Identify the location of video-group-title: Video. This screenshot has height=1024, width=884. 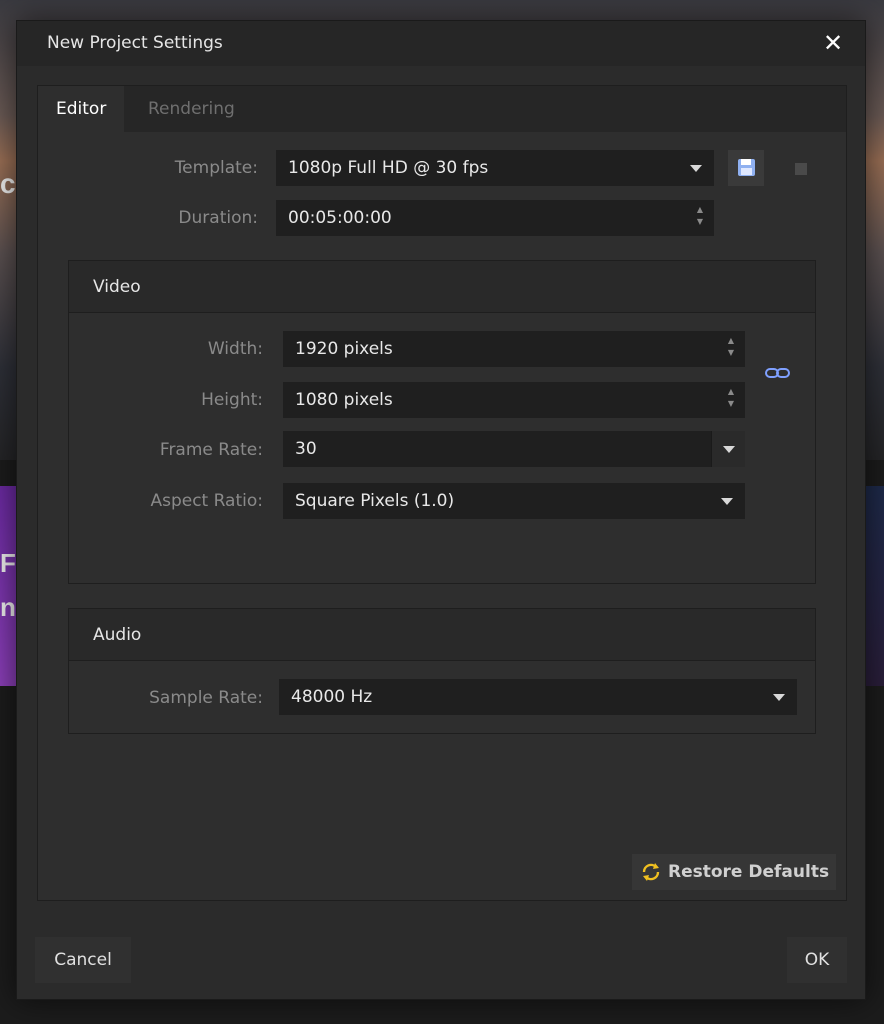
(117, 287).